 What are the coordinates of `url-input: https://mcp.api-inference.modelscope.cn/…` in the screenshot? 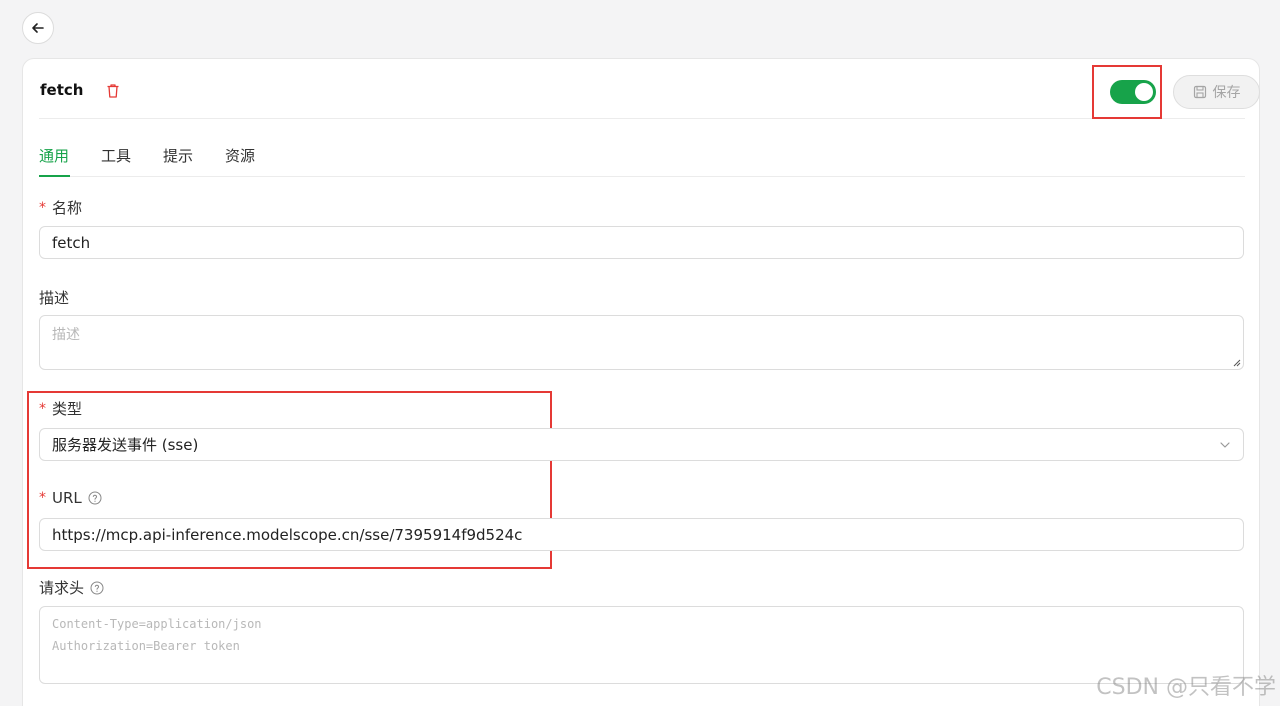 It's located at (641, 534).